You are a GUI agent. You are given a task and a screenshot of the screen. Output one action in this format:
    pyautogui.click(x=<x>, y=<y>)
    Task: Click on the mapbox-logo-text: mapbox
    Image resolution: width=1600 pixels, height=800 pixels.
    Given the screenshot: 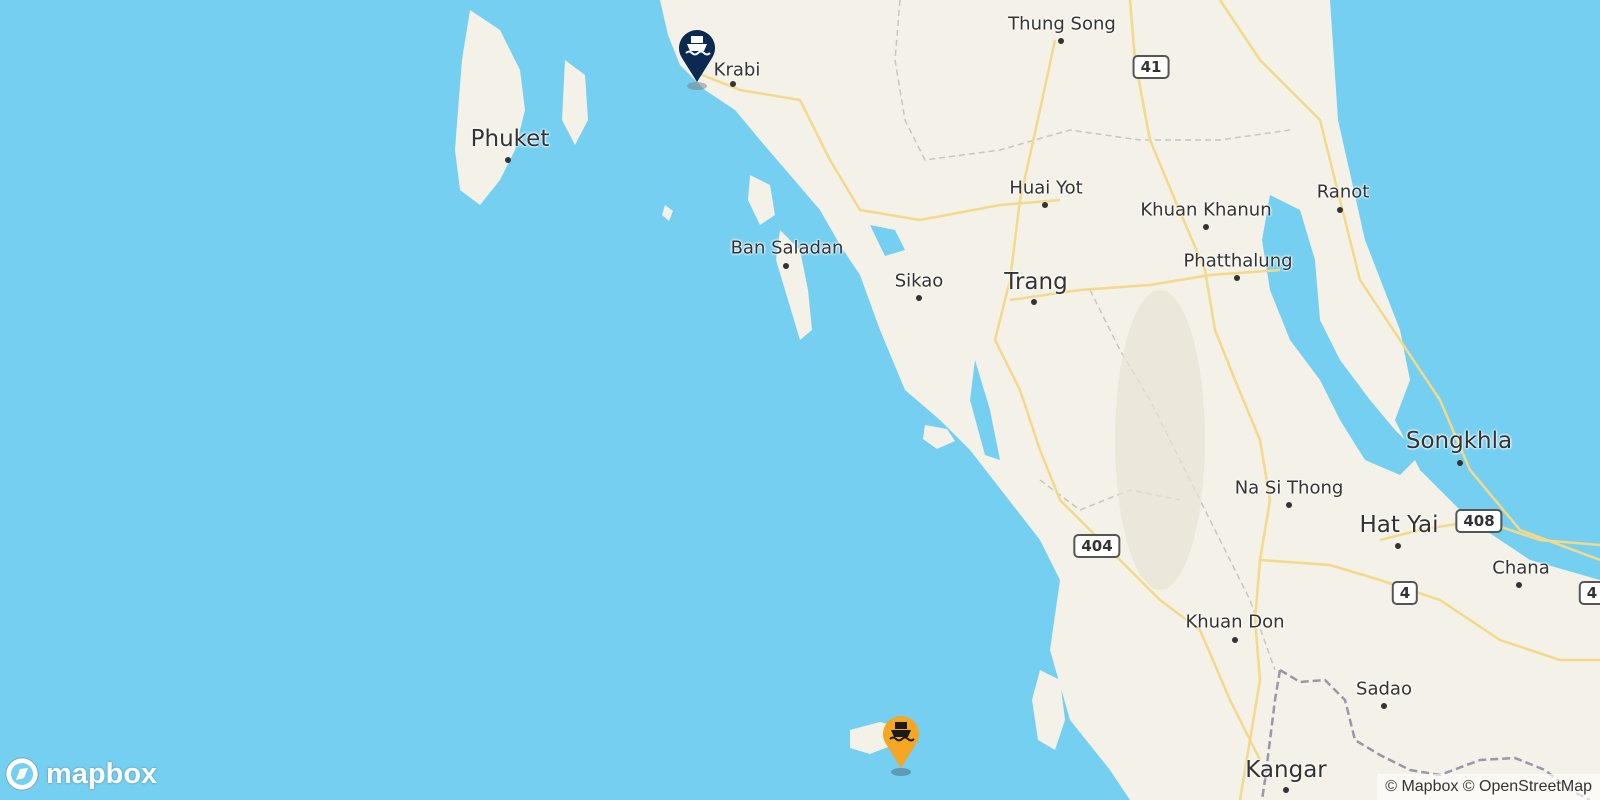 What is the action you would take?
    pyautogui.click(x=102, y=773)
    